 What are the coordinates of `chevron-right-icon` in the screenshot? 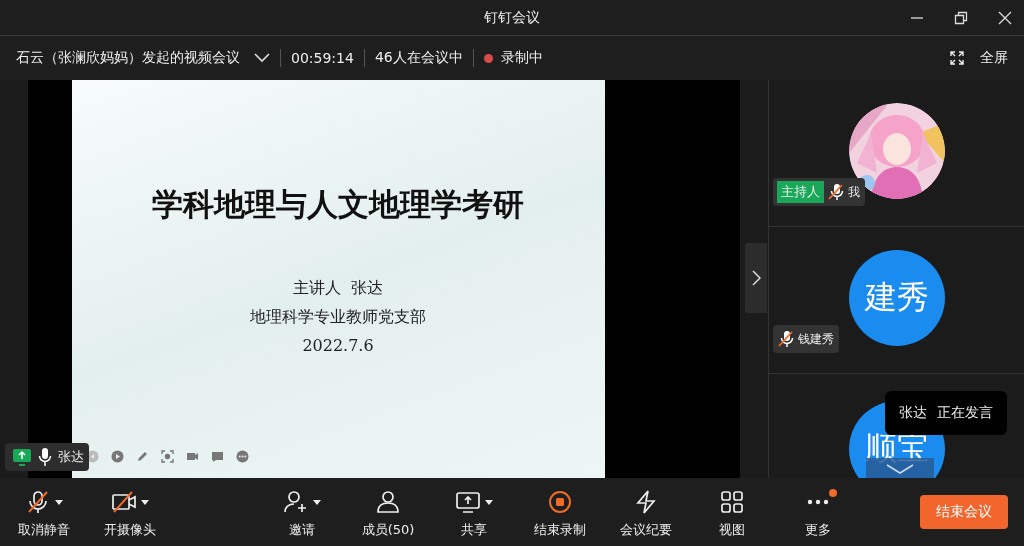 It's located at (756, 278).